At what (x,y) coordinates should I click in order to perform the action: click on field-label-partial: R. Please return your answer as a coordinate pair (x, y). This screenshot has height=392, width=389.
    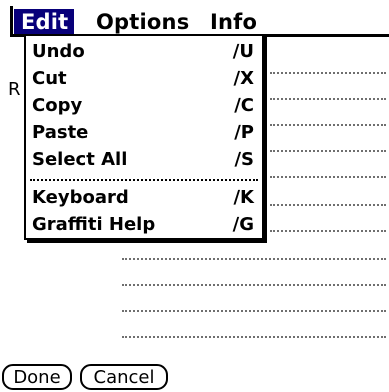
    Looking at the image, I should click on (14, 89).